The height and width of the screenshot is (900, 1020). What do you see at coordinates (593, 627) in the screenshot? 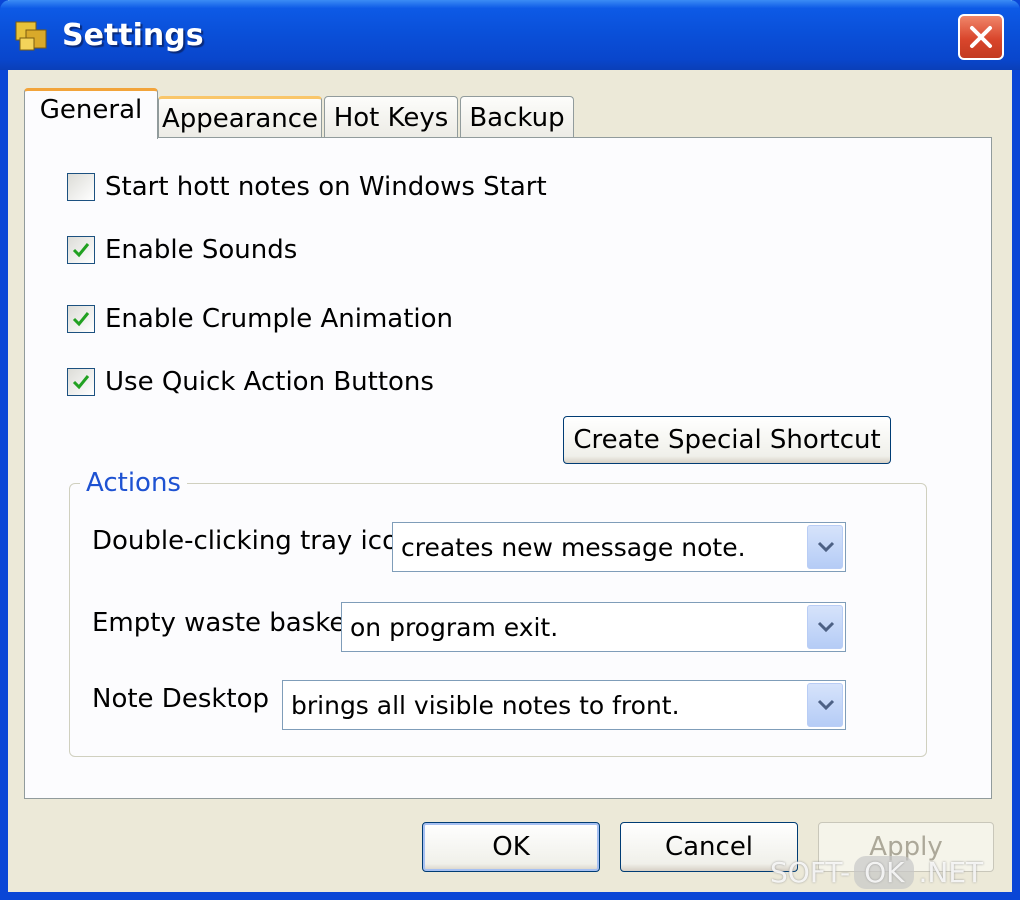
I see `empty-waste-basket-select: on program exit.` at bounding box center [593, 627].